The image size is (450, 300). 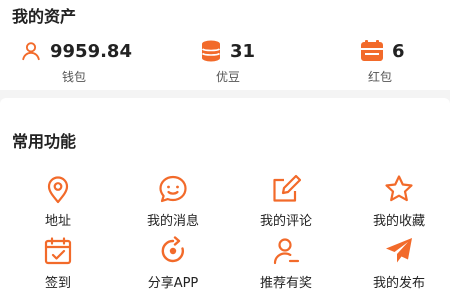 I want to click on coin-stack-icon, so click(x=211, y=51).